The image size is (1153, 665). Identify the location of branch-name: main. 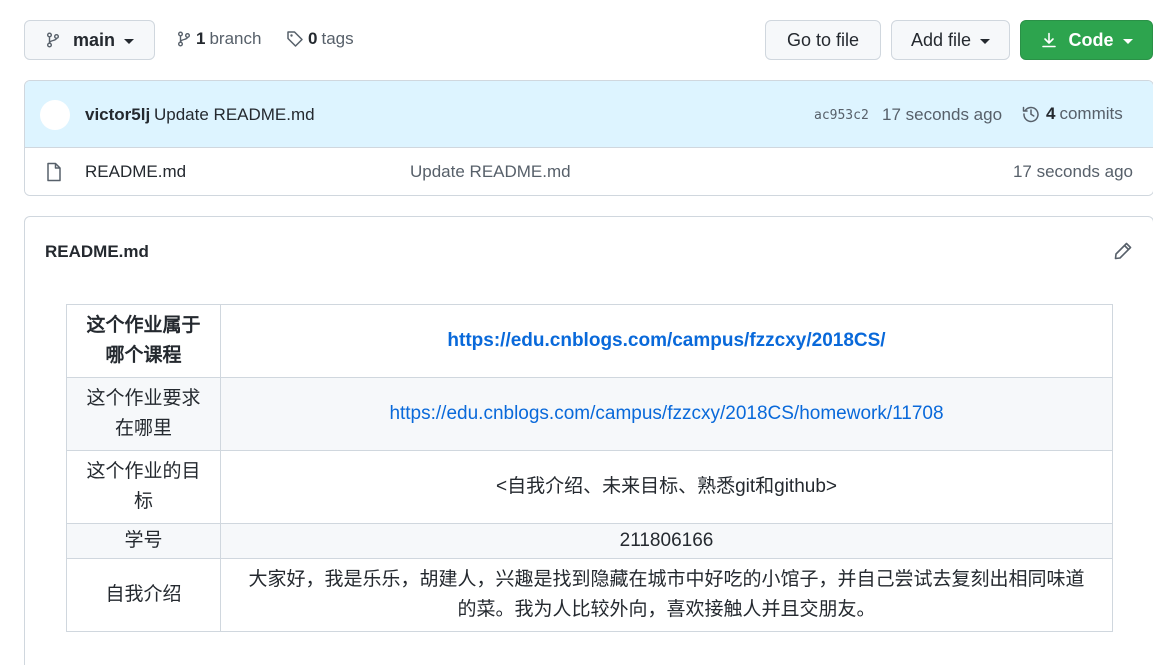
(94, 39).